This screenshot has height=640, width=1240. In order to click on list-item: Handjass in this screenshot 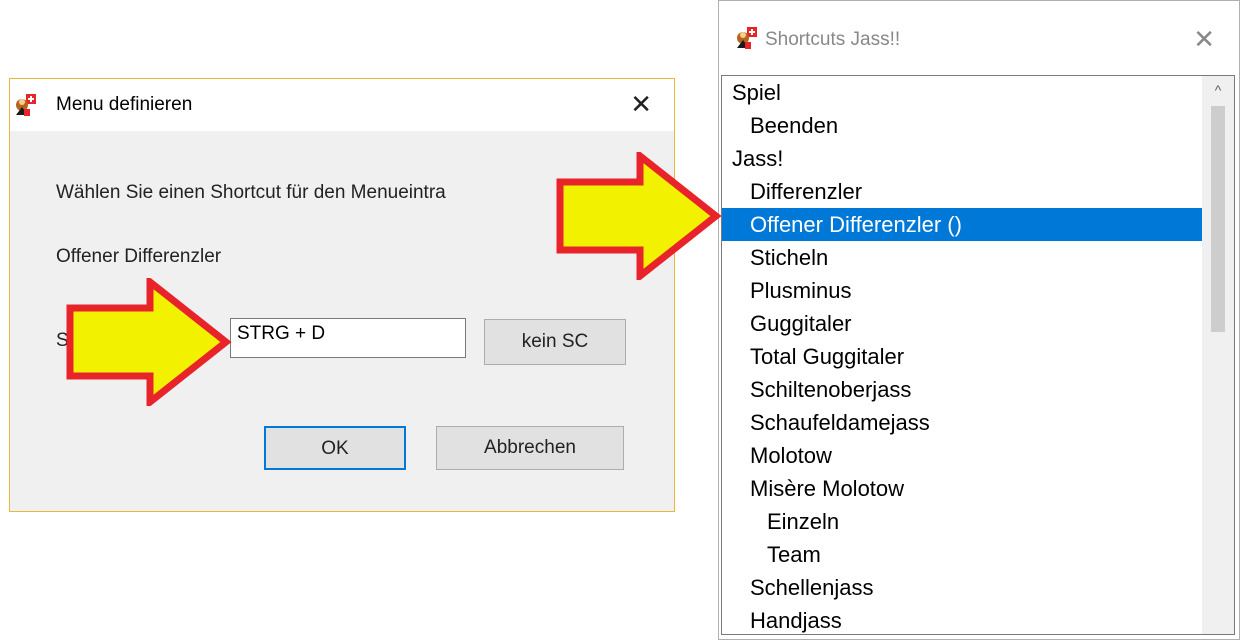, I will do `click(978, 619)`.